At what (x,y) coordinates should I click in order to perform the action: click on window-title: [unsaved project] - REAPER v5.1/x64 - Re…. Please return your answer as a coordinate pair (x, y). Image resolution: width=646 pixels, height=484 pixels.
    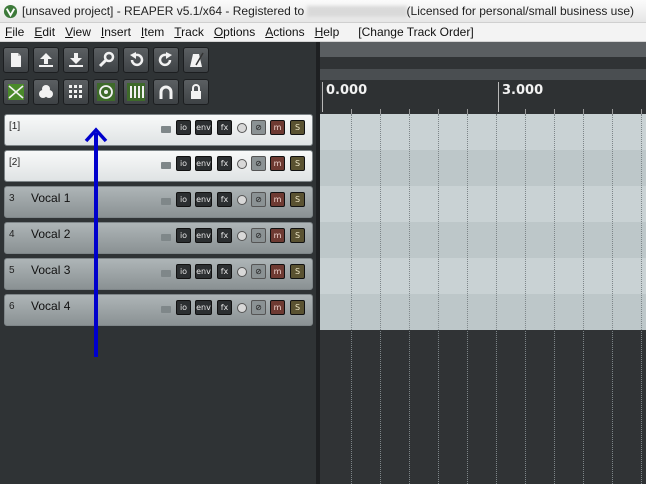
    Looking at the image, I should click on (163, 11).